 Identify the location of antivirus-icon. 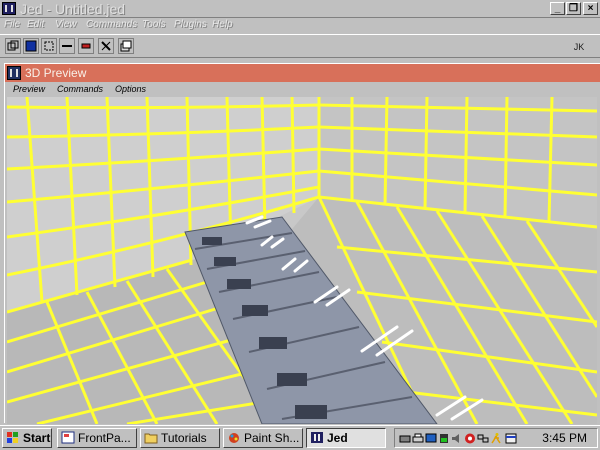
(470, 438).